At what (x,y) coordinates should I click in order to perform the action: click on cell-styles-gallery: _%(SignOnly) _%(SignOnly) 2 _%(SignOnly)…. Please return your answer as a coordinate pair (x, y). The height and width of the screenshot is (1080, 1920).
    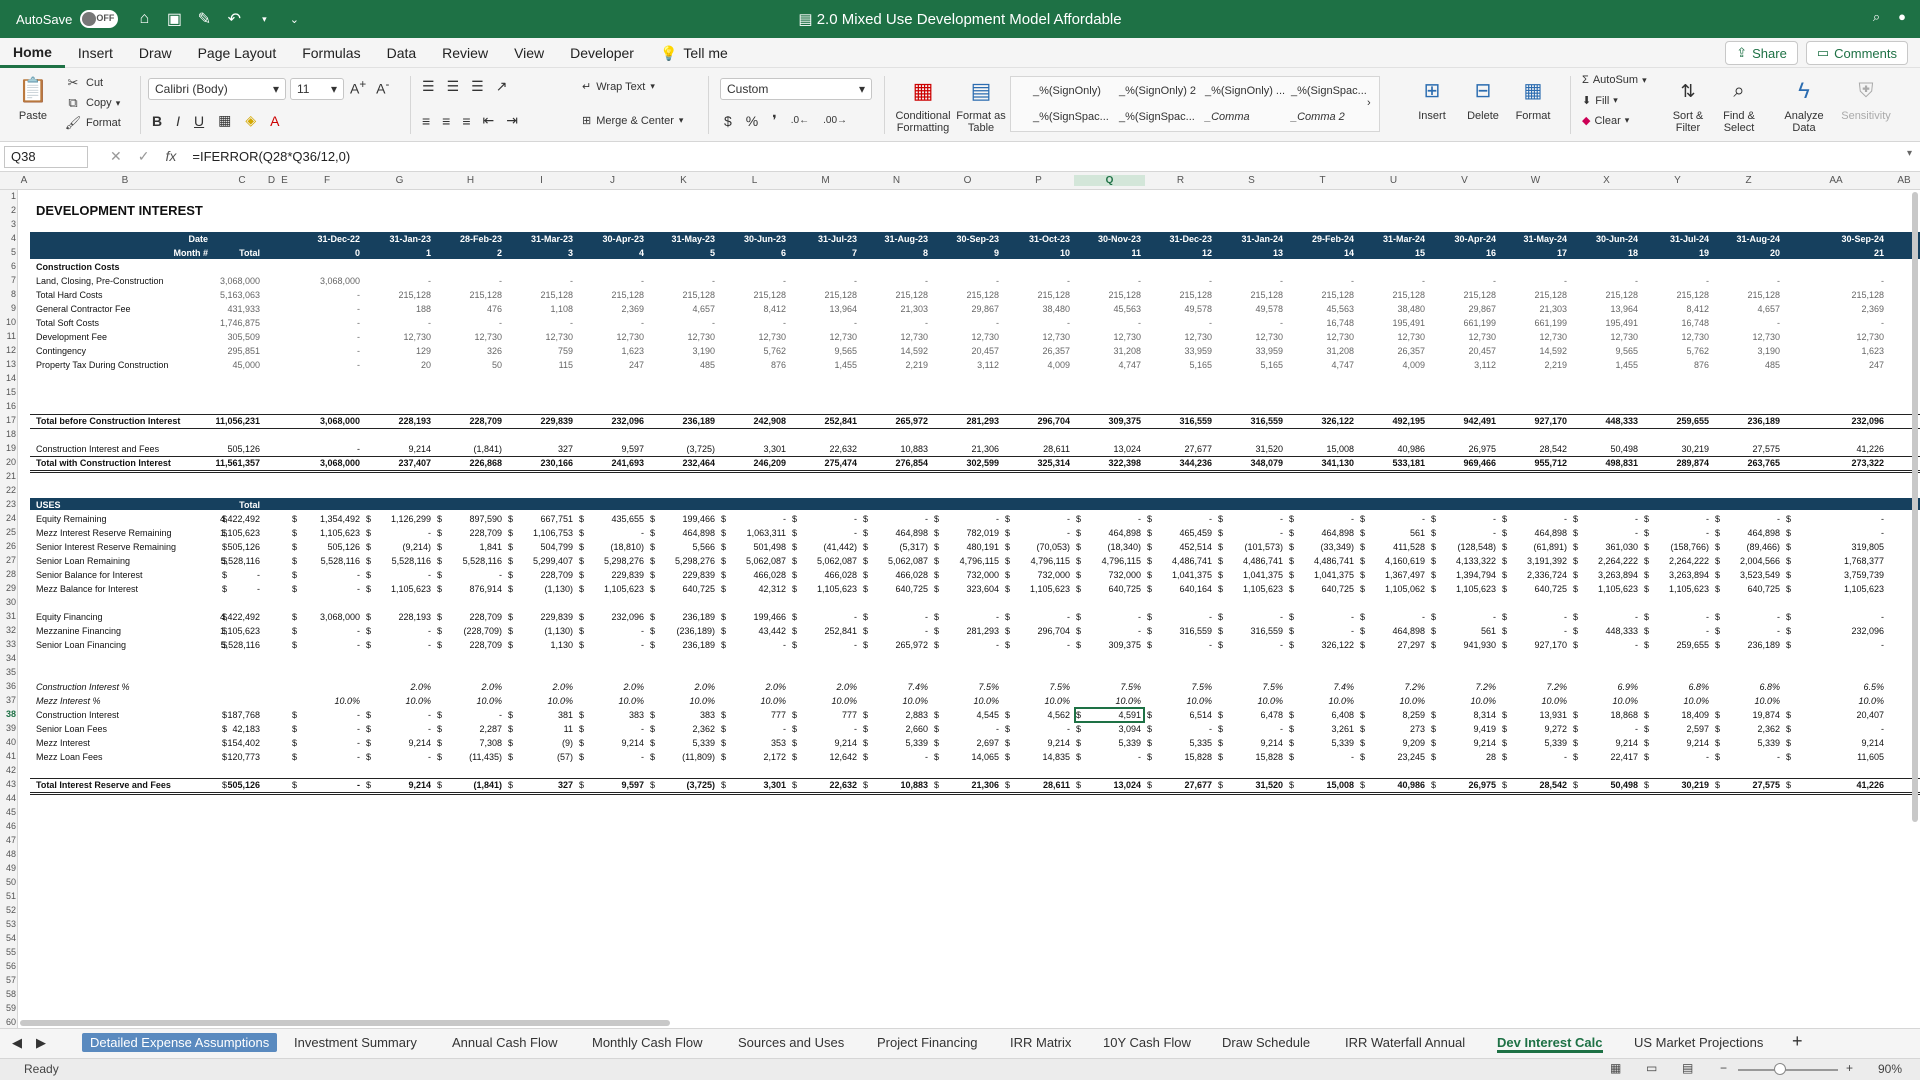
    Looking at the image, I should click on (1195, 104).